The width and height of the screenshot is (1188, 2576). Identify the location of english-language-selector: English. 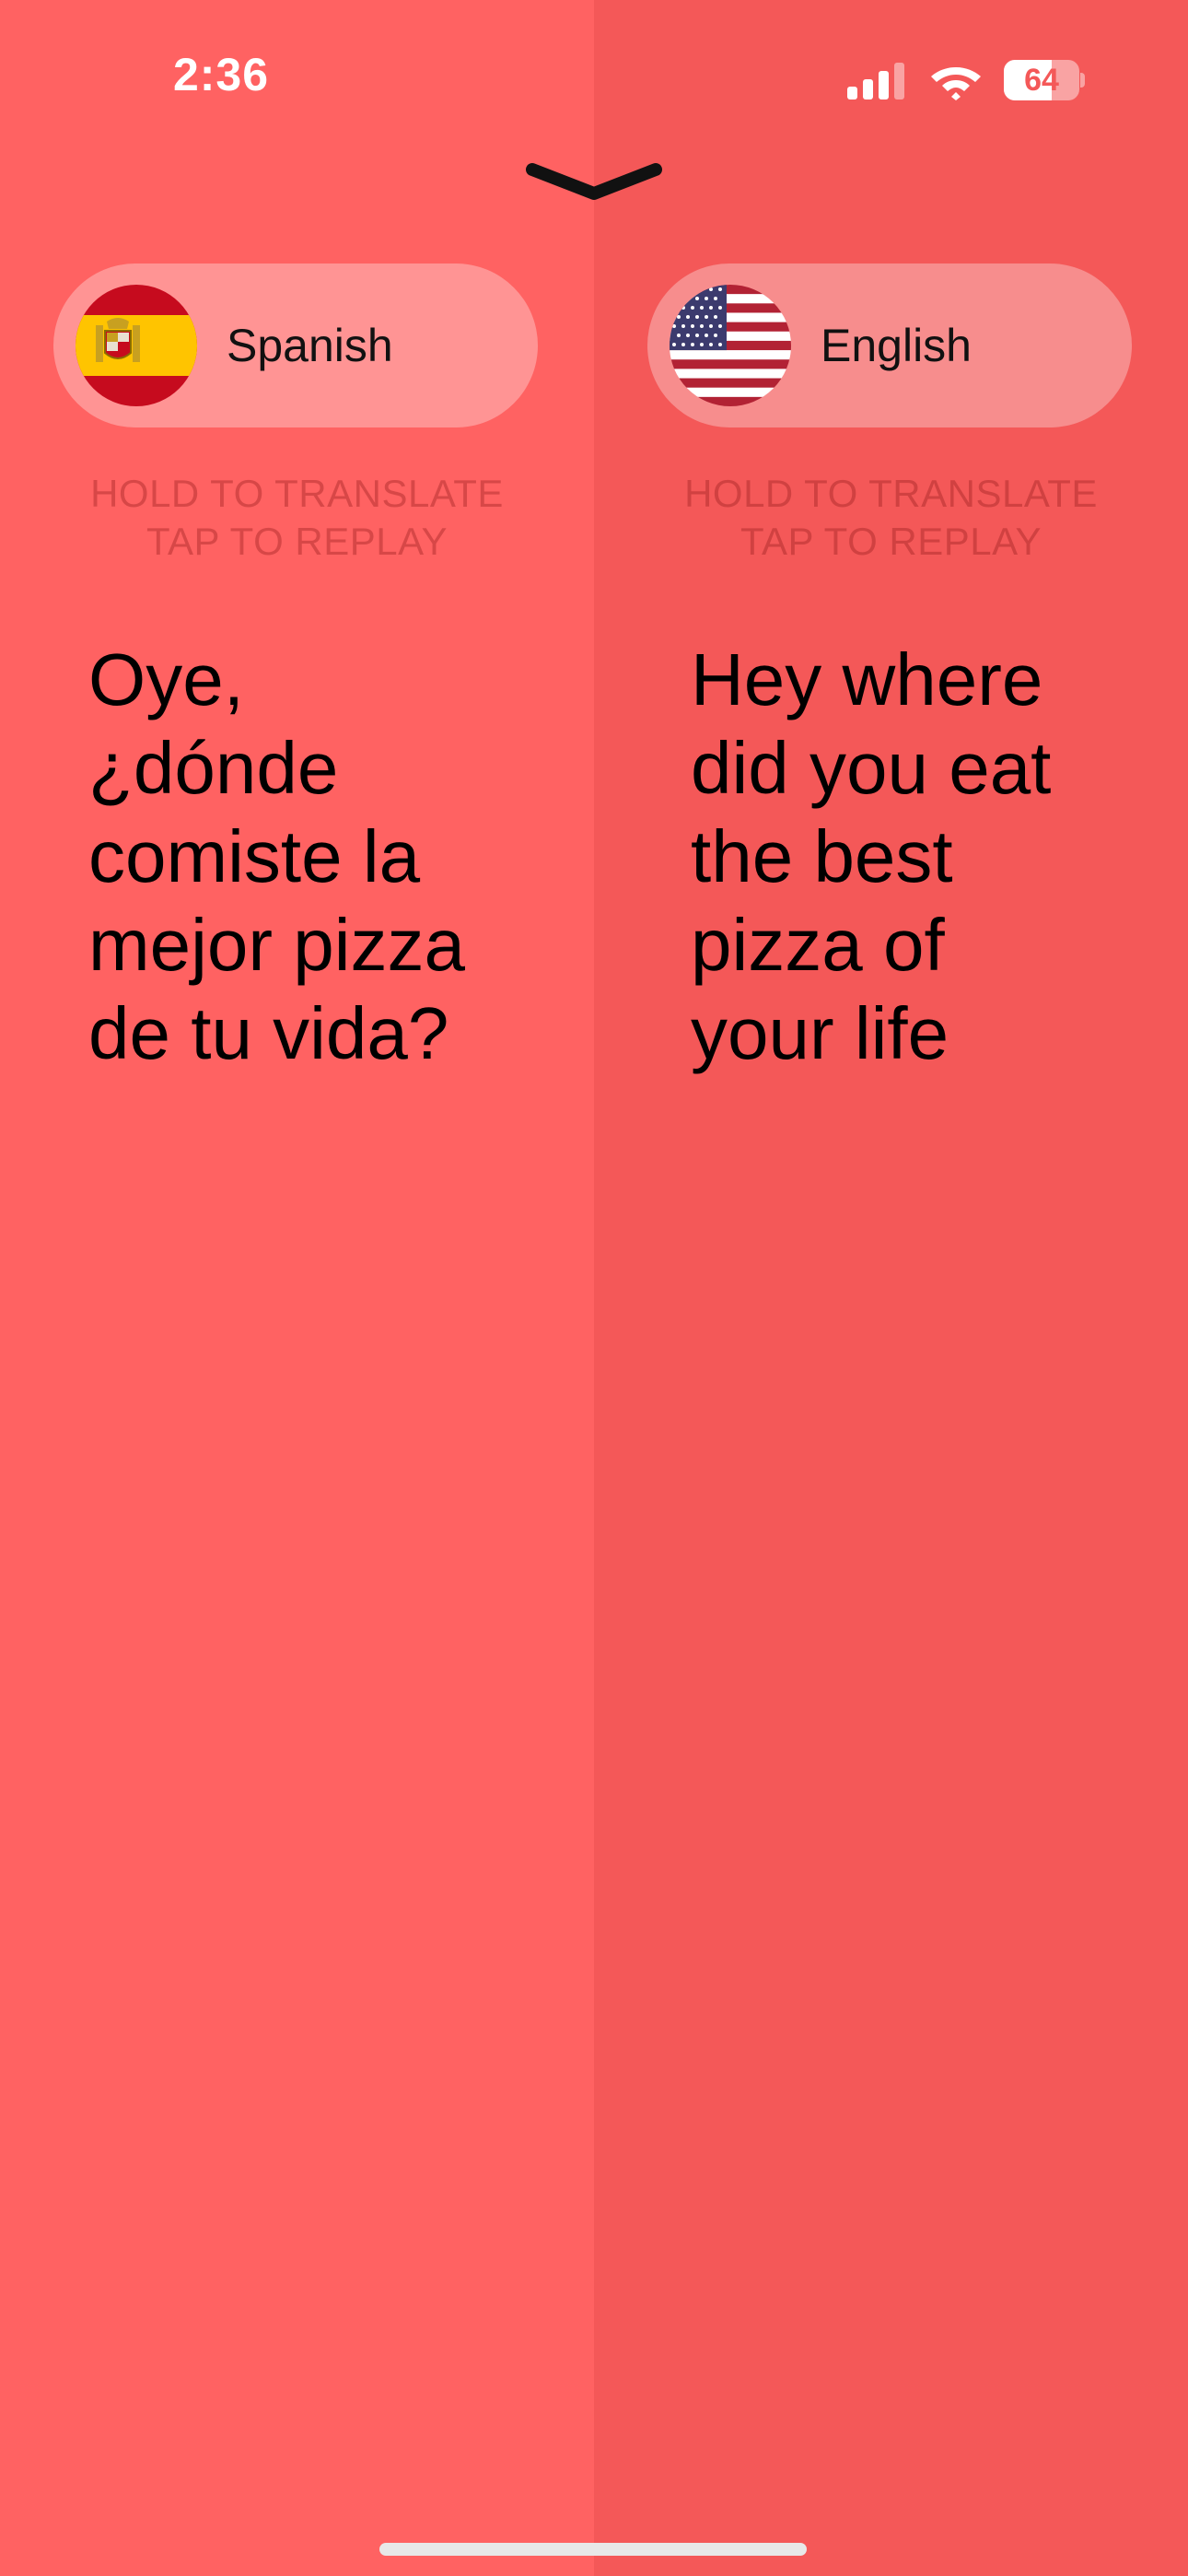
(889, 345).